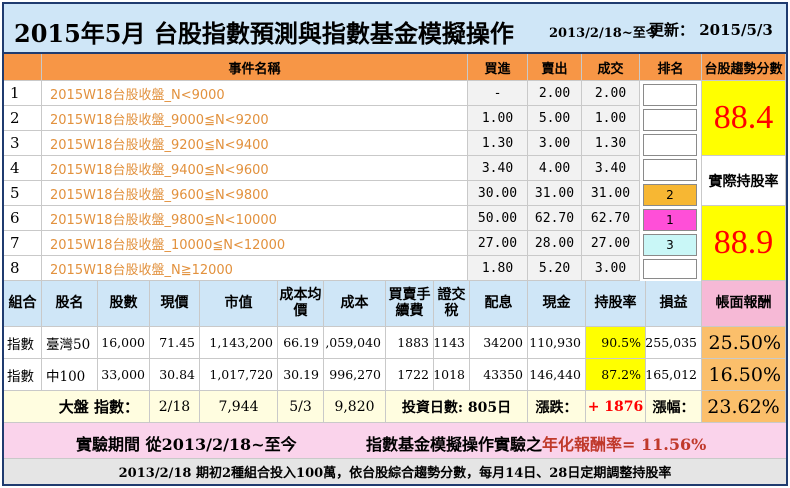 The width and height of the screenshot is (790, 488). Describe the element at coordinates (23, 218) in the screenshot. I see `event-row-number: 6` at that location.